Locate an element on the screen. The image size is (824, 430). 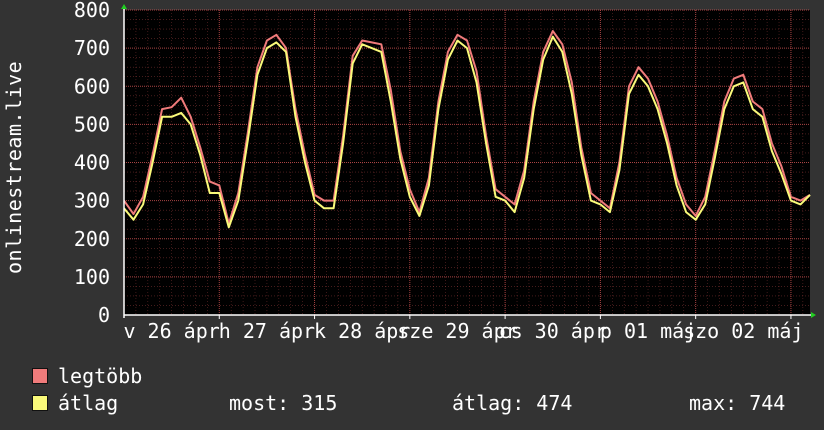
legend-label-atlag: átlag is located at coordinates (88, 403).